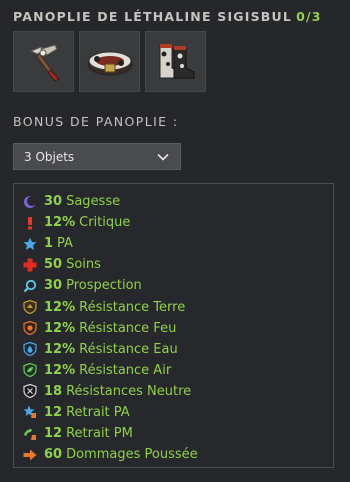 This screenshot has width=350, height=482. Describe the element at coordinates (30, 307) in the screenshot. I see `earth-resistance-icon` at that location.